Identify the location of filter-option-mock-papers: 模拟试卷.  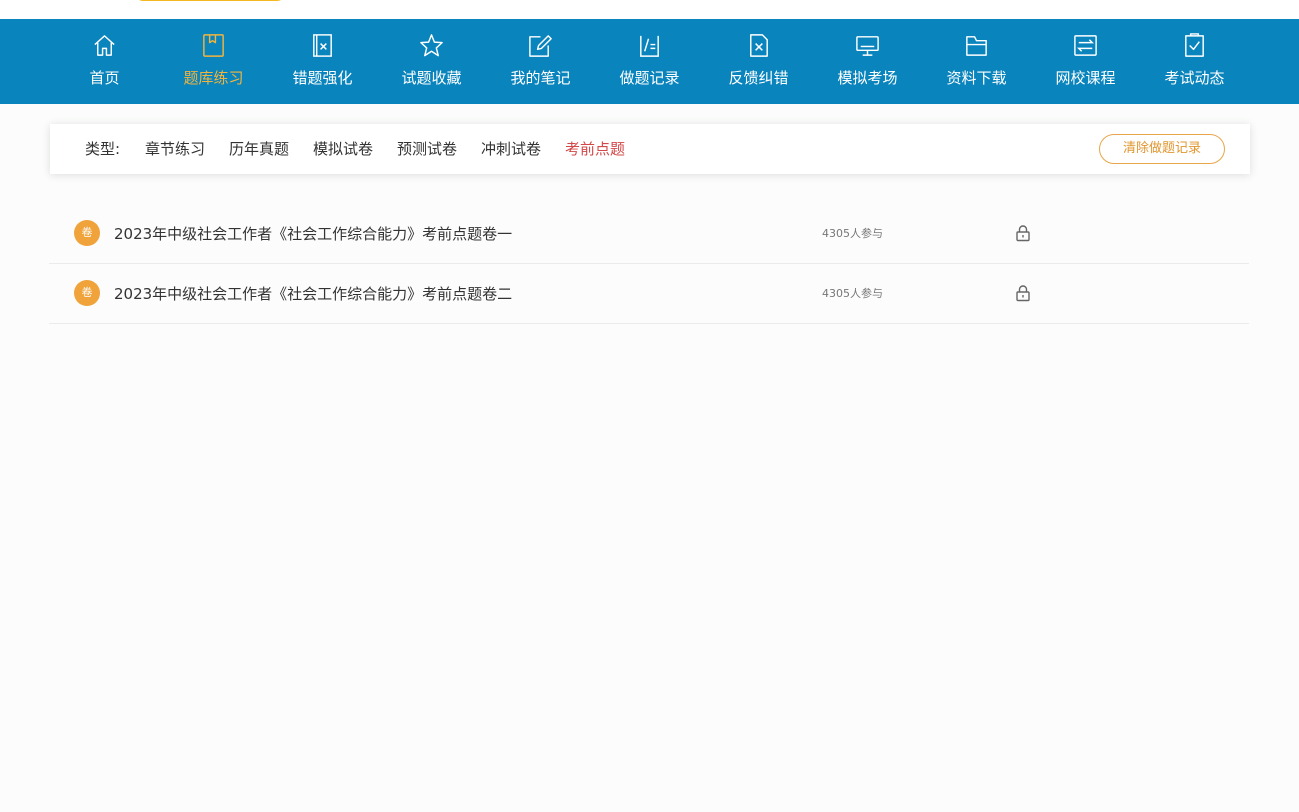
(343, 149).